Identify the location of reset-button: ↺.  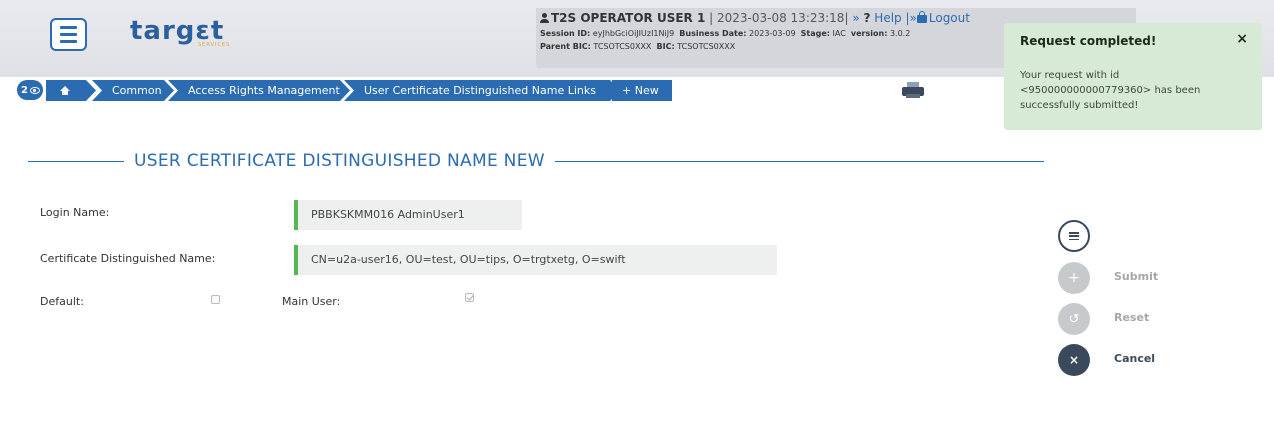
(1074, 319).